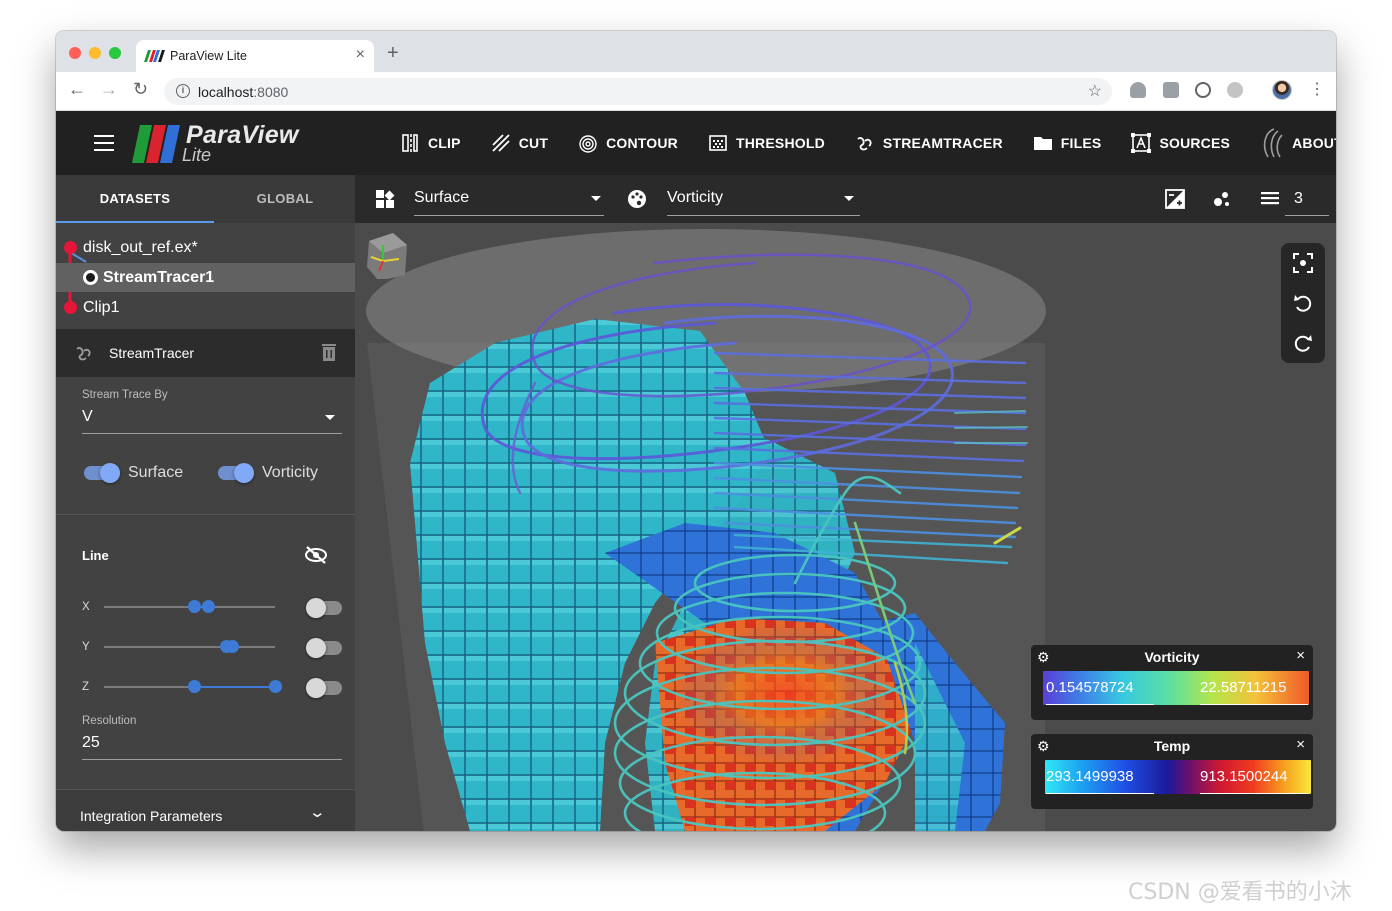 The height and width of the screenshot is (911, 1392). I want to click on representation-select: Surface, so click(509, 199).